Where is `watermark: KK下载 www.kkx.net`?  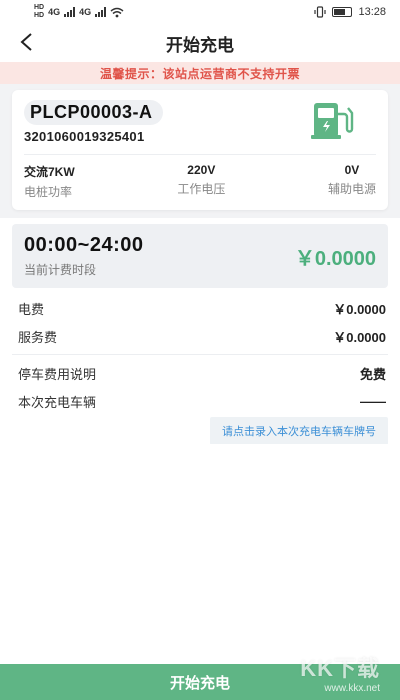 watermark: KK下载 www.kkx.net is located at coordinates (340, 675).